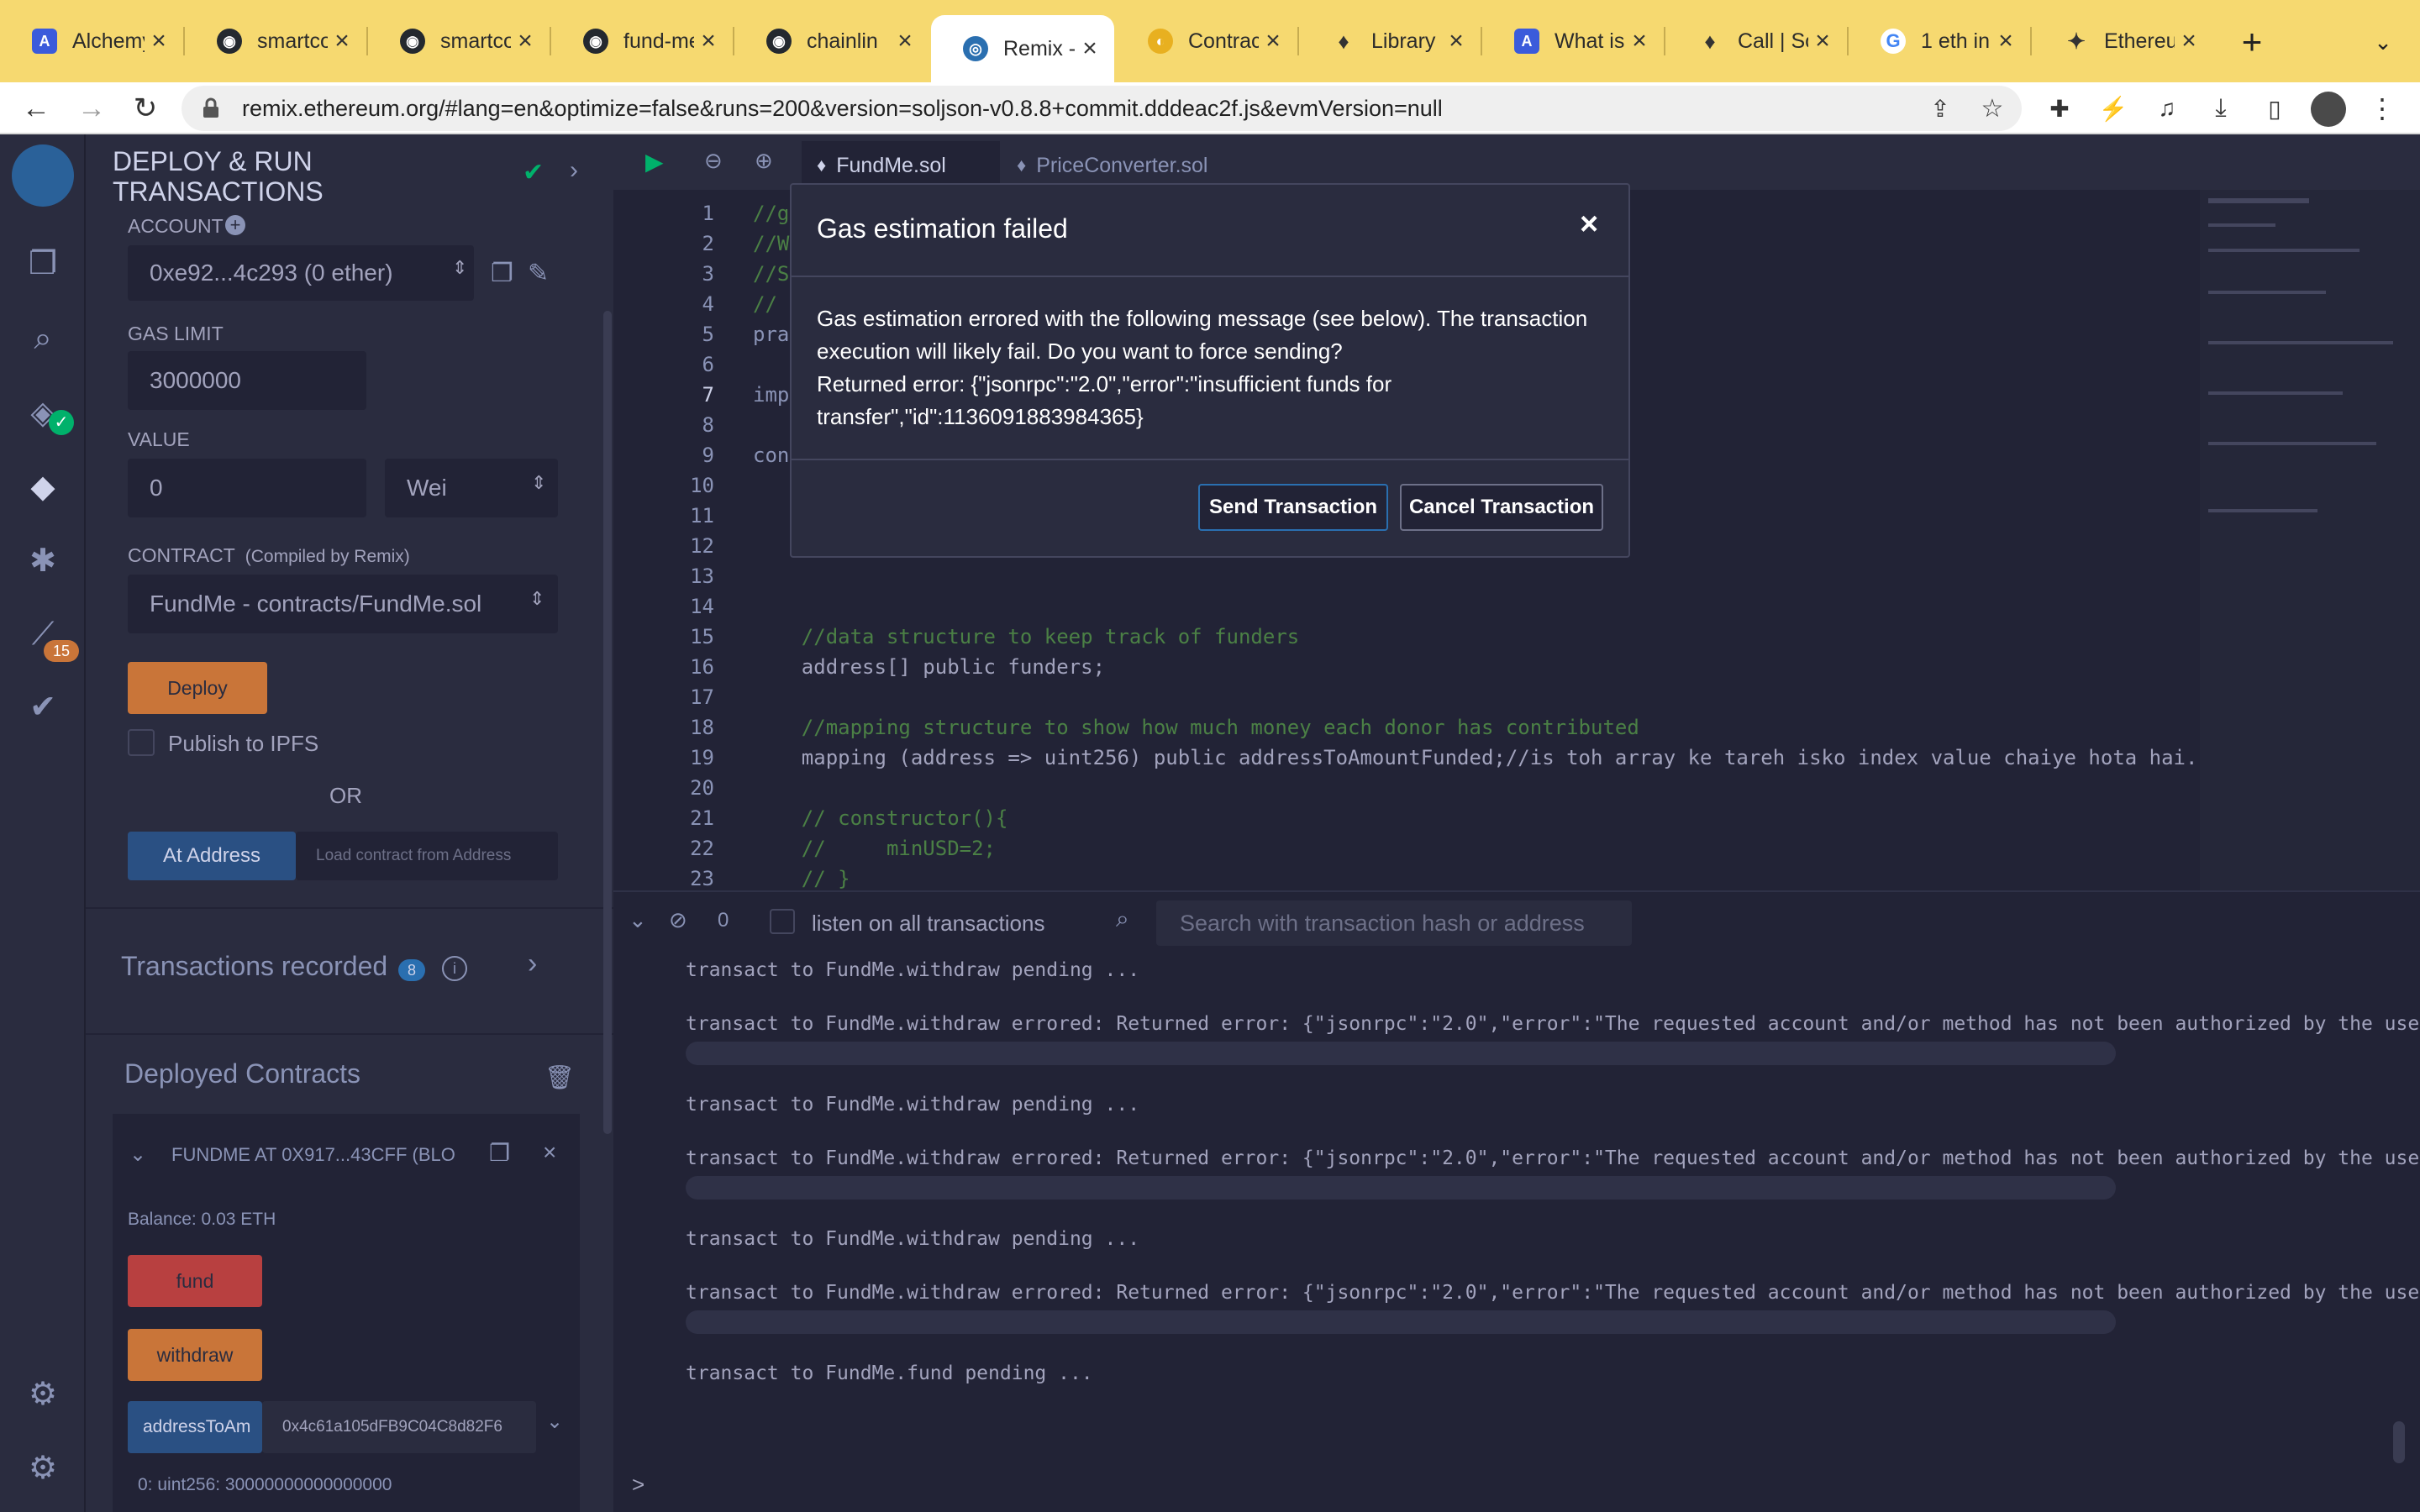  I want to click on collapse-terminal-icon: ⌄, so click(638, 920).